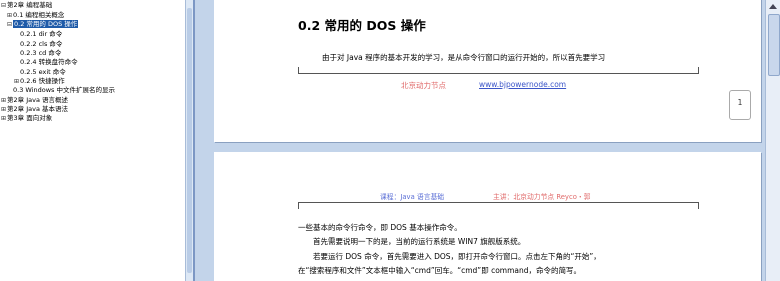 The image size is (780, 281). Describe the element at coordinates (773, 6) in the screenshot. I see `scroll-up-arrow-icon` at that location.